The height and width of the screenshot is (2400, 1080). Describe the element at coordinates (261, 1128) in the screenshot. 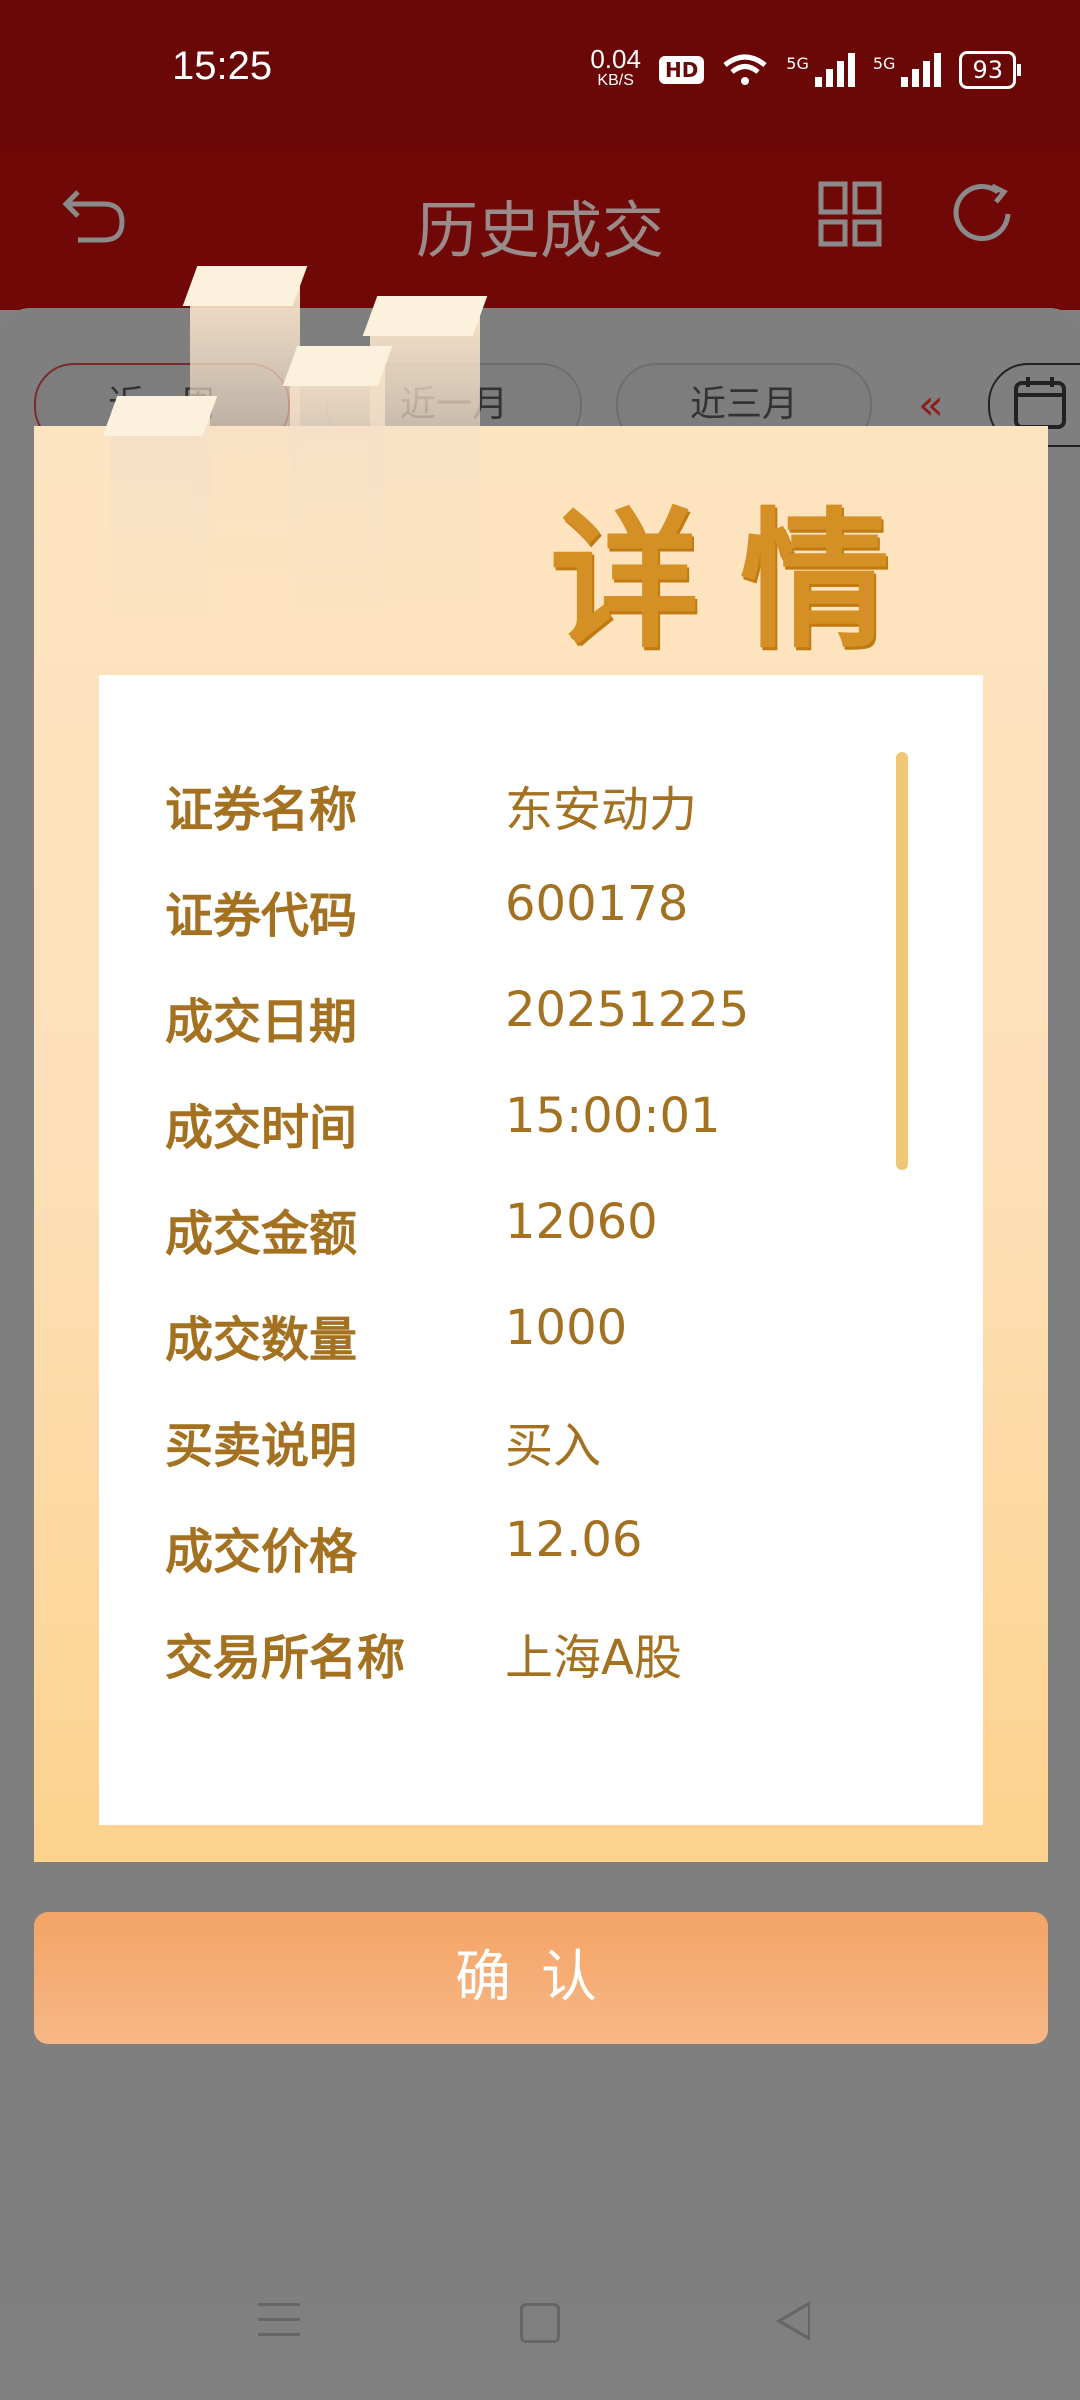

I see `detail-label: 成交时间` at that location.